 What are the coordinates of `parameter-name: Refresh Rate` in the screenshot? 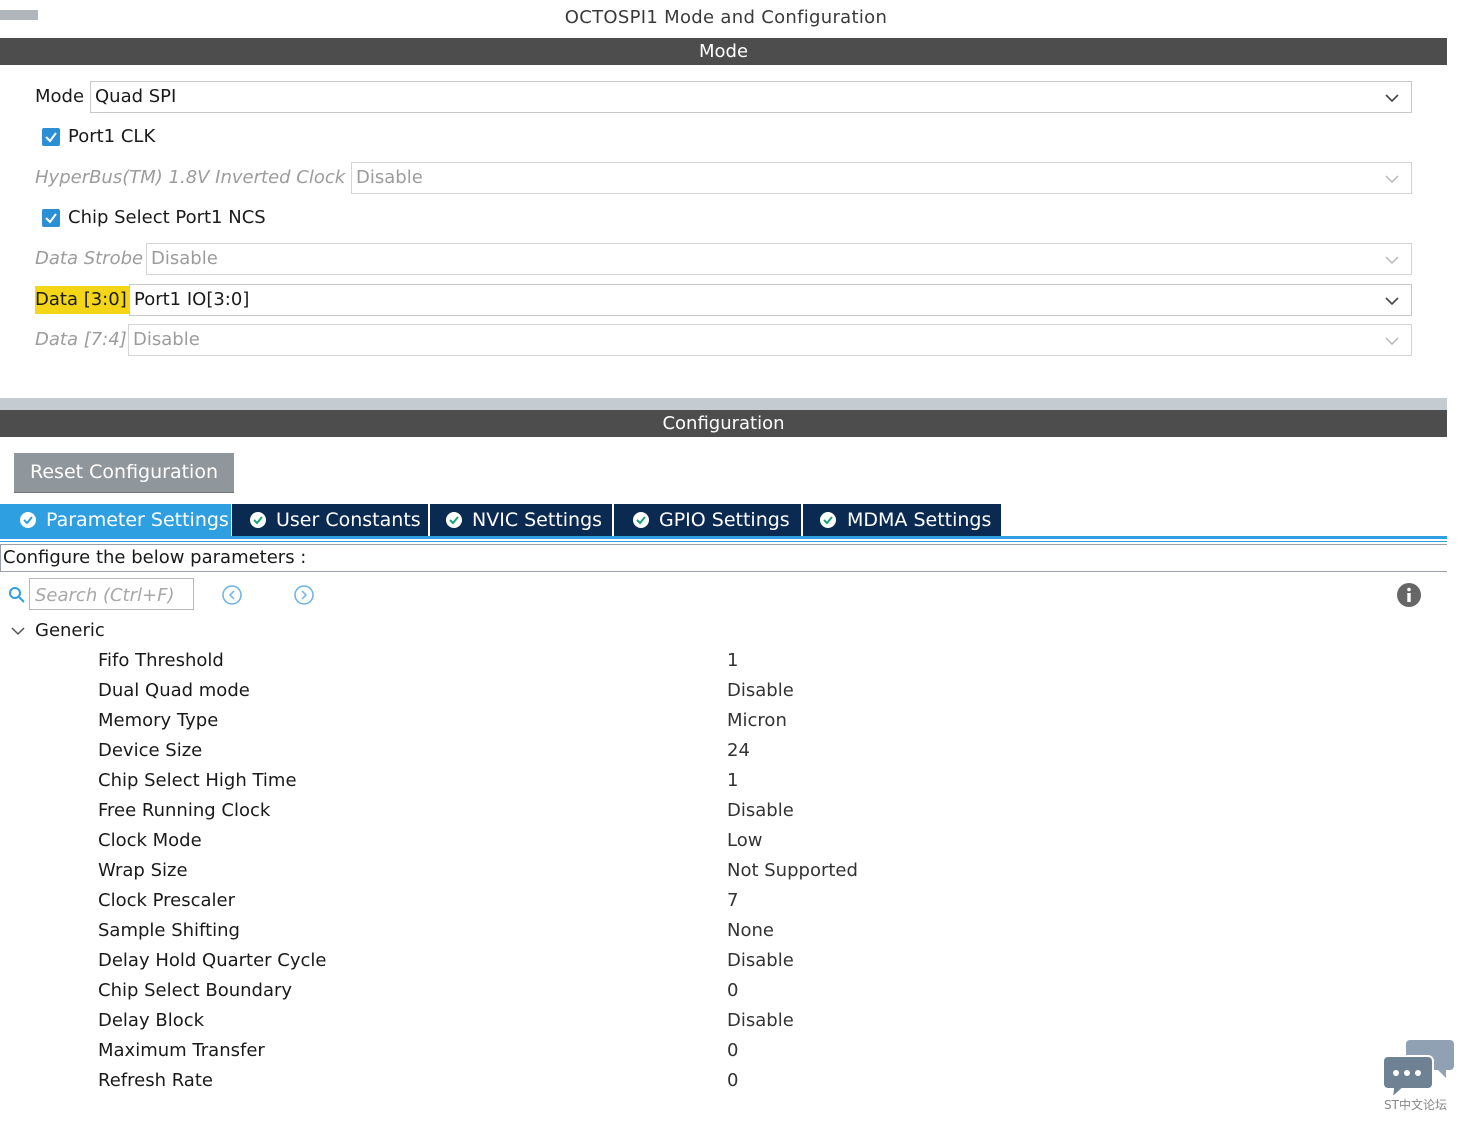 It's located at (155, 1080).